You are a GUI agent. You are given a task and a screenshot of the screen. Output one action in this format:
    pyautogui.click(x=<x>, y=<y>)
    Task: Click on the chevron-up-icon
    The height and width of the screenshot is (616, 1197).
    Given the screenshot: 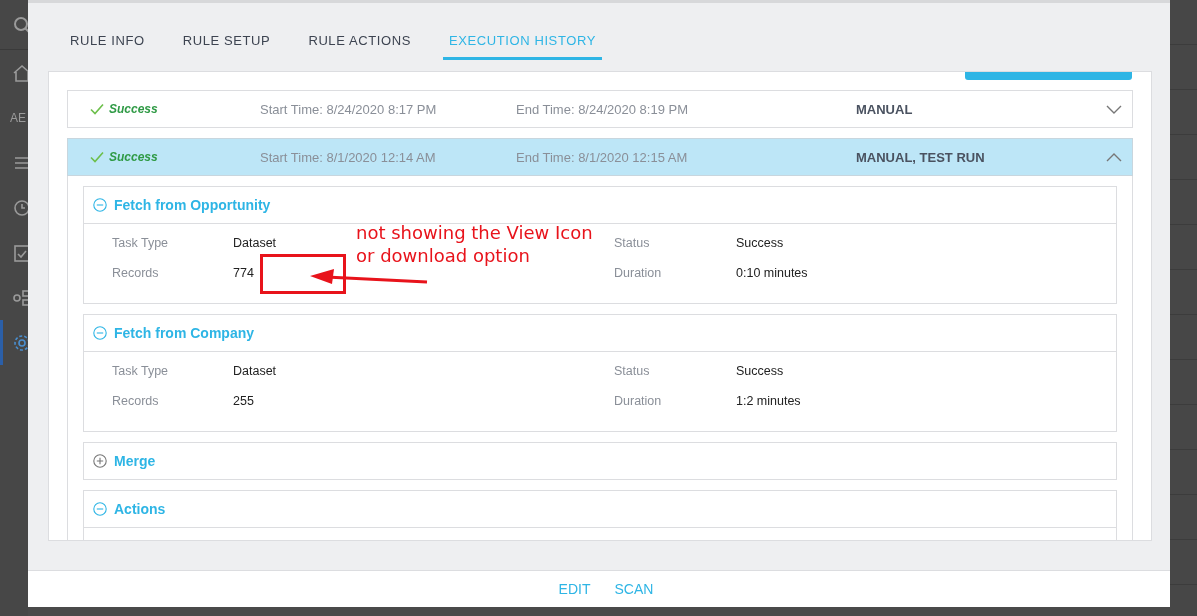 What is the action you would take?
    pyautogui.click(x=1114, y=157)
    